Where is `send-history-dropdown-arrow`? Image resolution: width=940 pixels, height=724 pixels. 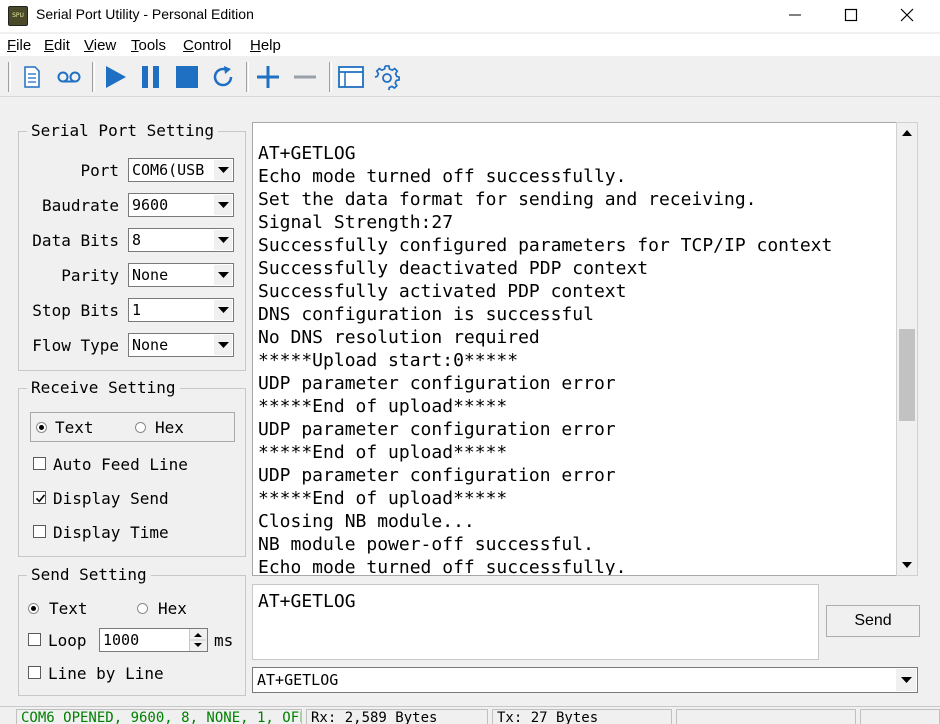
send-history-dropdown-arrow is located at coordinates (906, 680).